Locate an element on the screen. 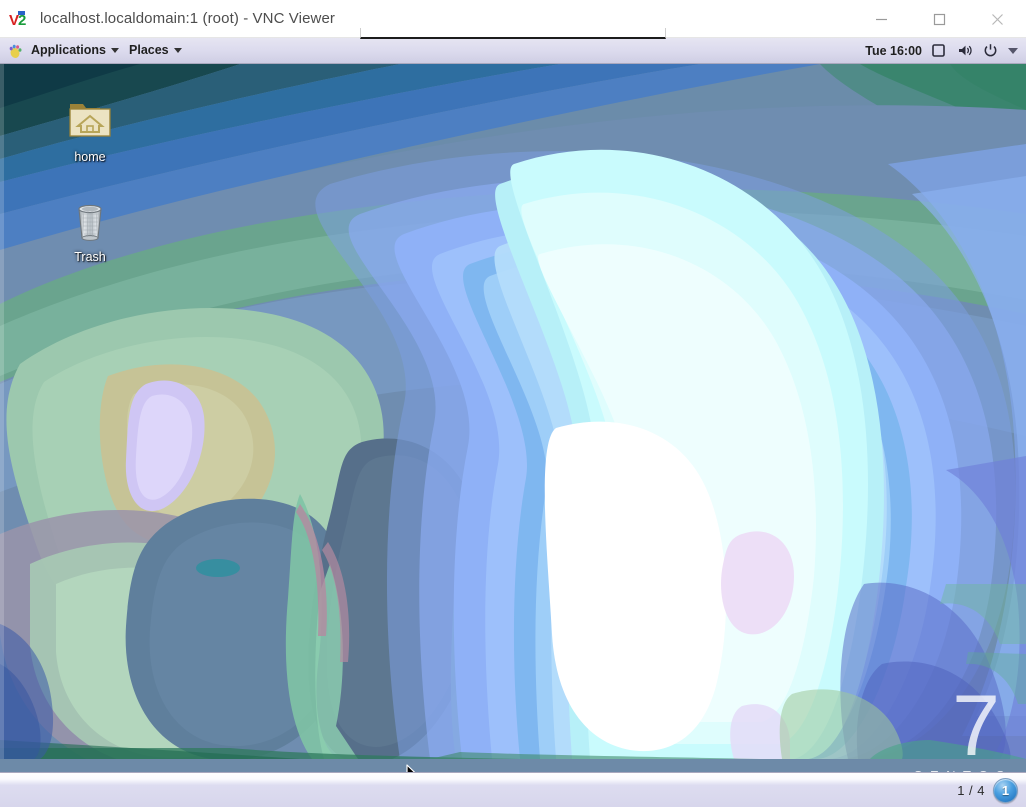 This screenshot has height=807, width=1026. minimize-button is located at coordinates (881, 19).